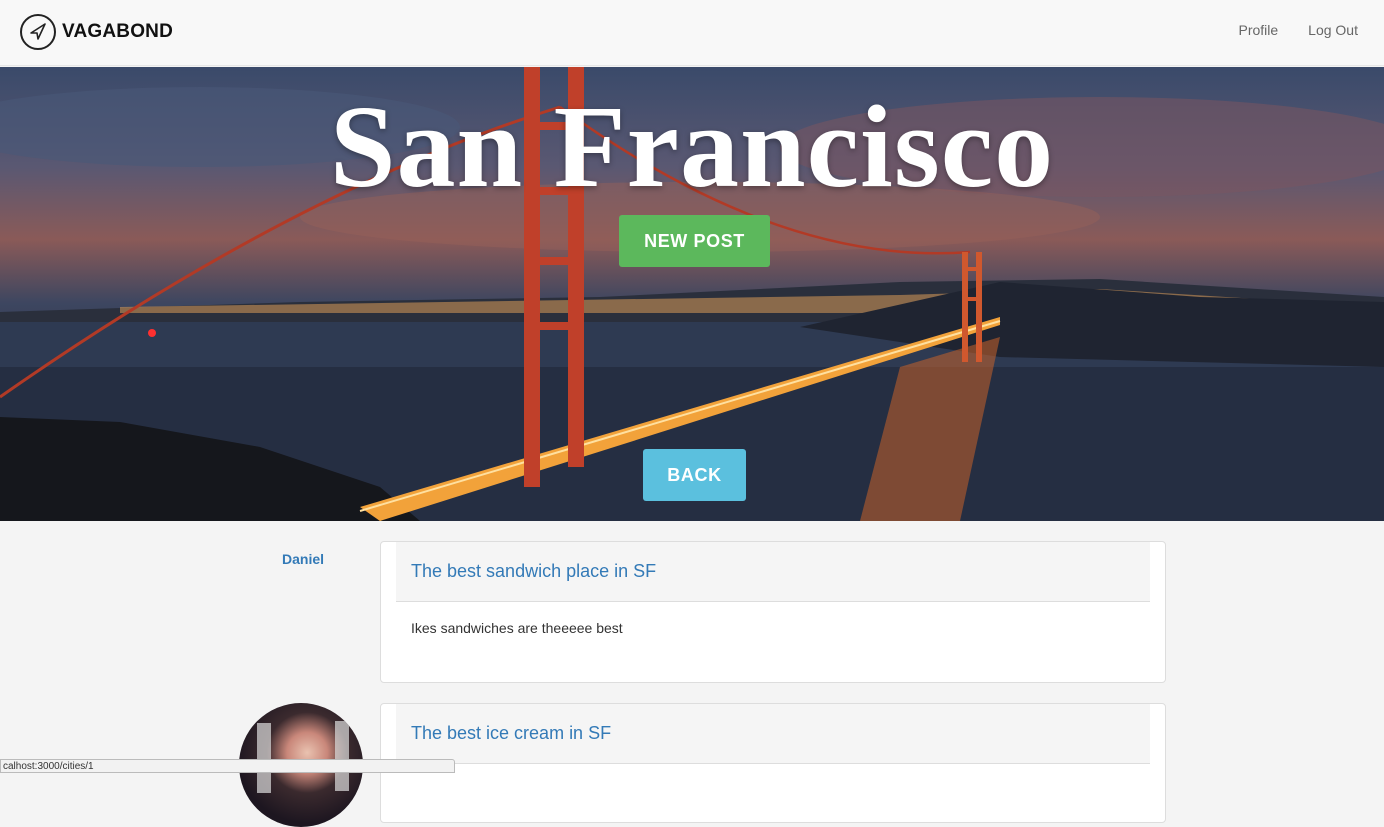  I want to click on city-title: San Francisco, so click(692, 146).